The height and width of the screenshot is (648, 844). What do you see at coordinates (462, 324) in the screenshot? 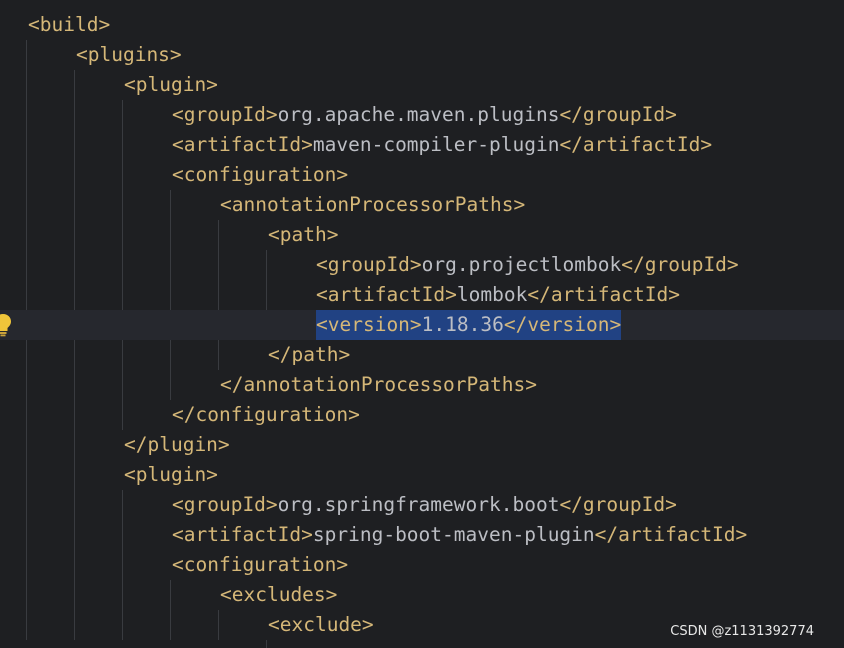
I see `xml-value: 1.18.36` at bounding box center [462, 324].